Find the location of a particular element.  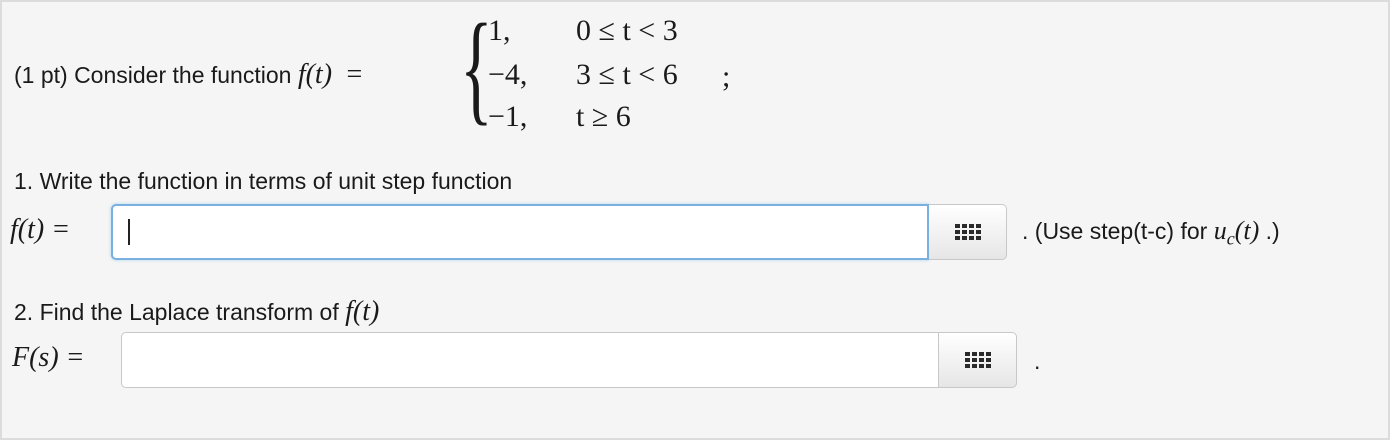

case-condition: 3 ≤ t < 6 is located at coordinates (627, 74).